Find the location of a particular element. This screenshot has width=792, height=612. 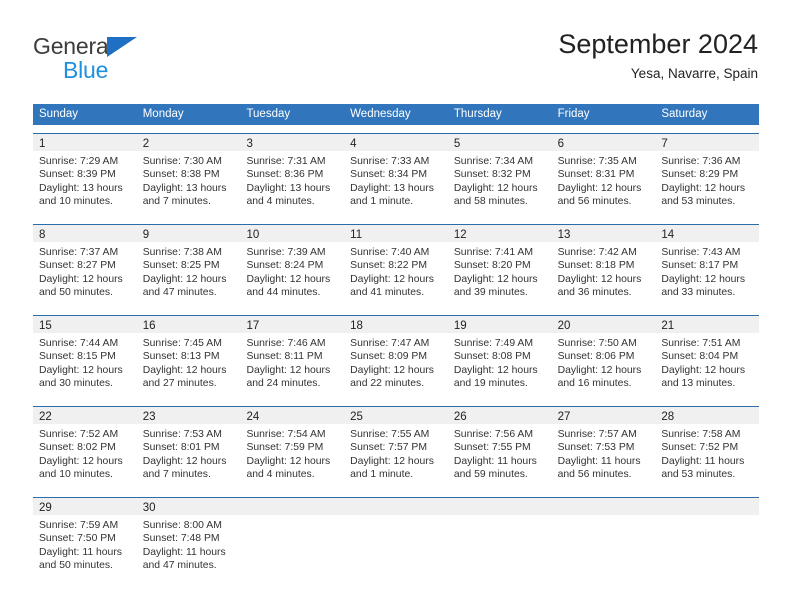

sunset-text: Sunset: 7:57 PM is located at coordinates (388, 448).